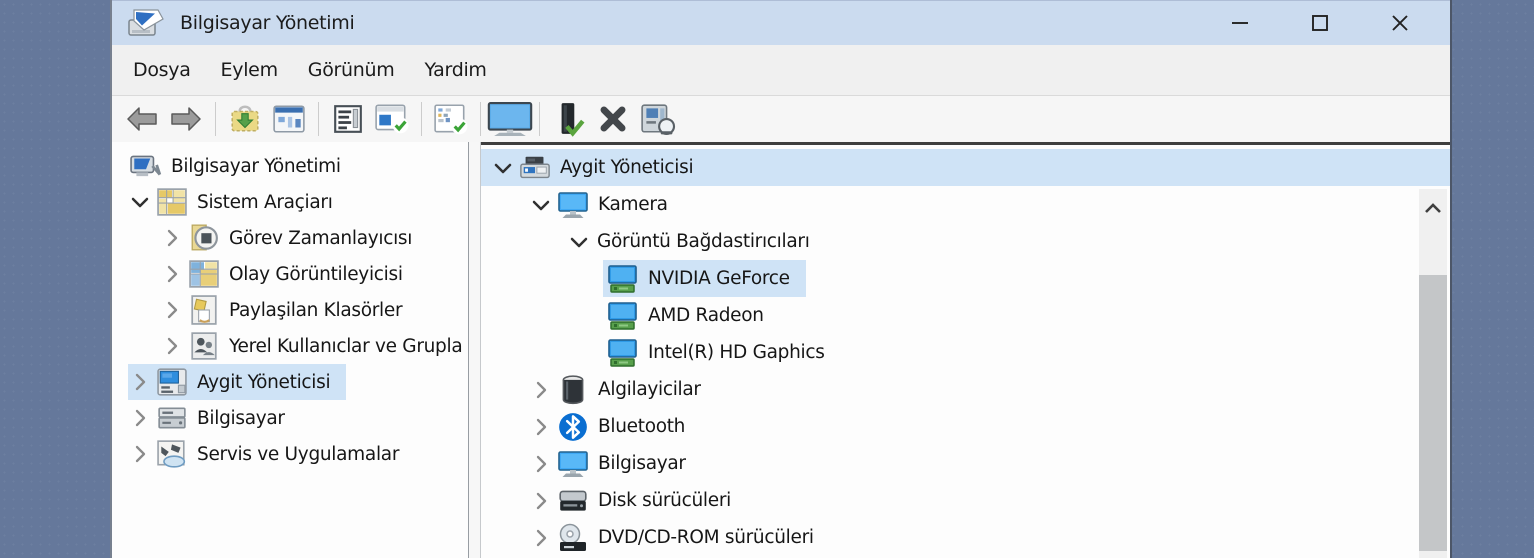 This screenshot has height=558, width=1534. I want to click on toolbar-update-driver-button, so click(569, 119).